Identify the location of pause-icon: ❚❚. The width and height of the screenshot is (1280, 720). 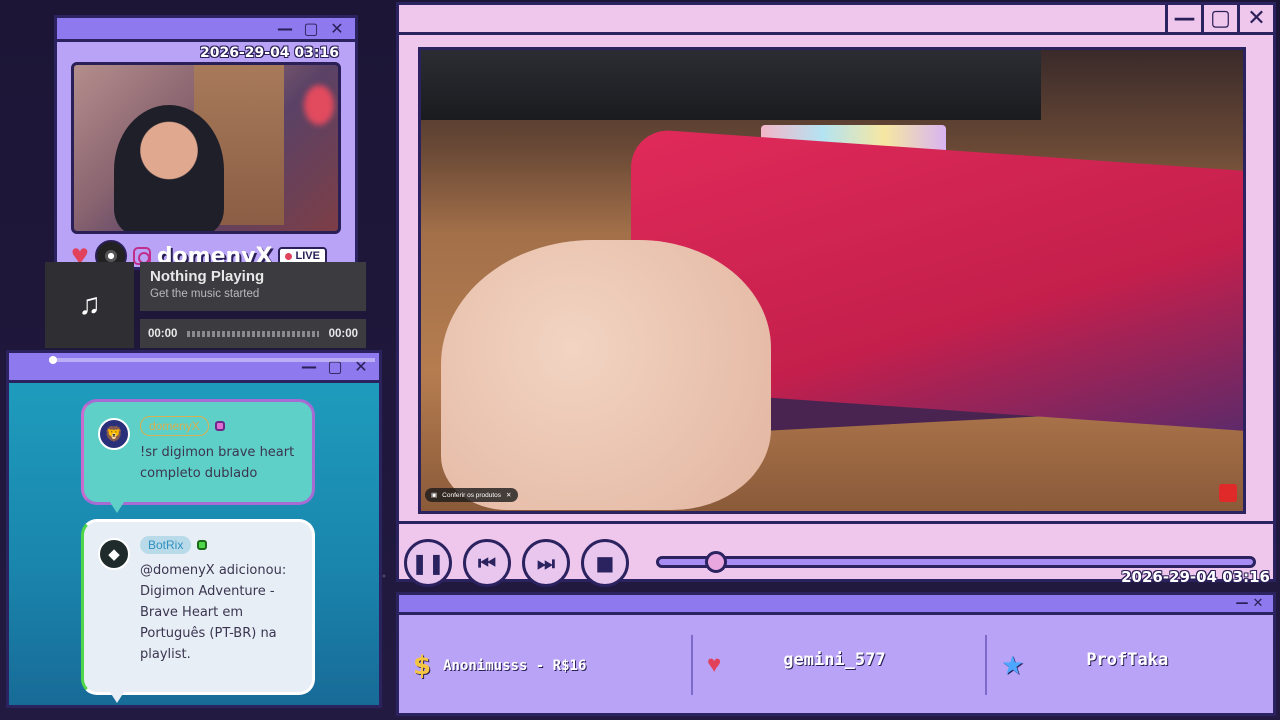
(428, 563).